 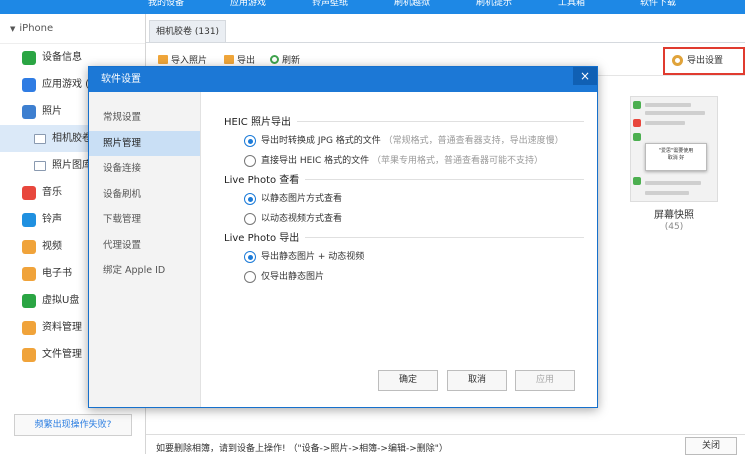 I want to click on sidebar-item-label: 相机胶卷, so click(x=72, y=138).